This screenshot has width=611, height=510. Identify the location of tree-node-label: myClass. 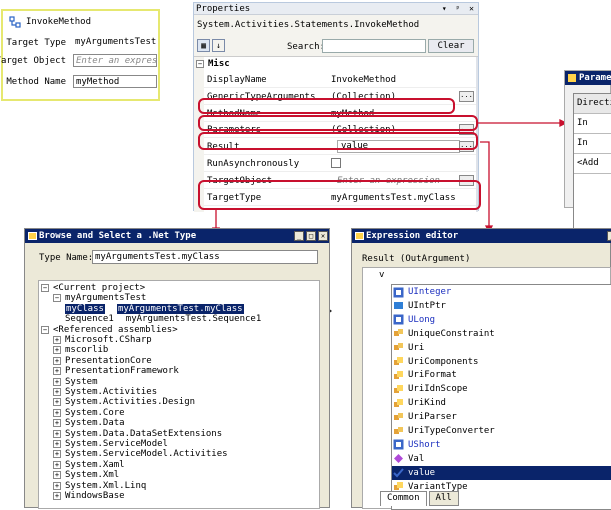
(85, 308).